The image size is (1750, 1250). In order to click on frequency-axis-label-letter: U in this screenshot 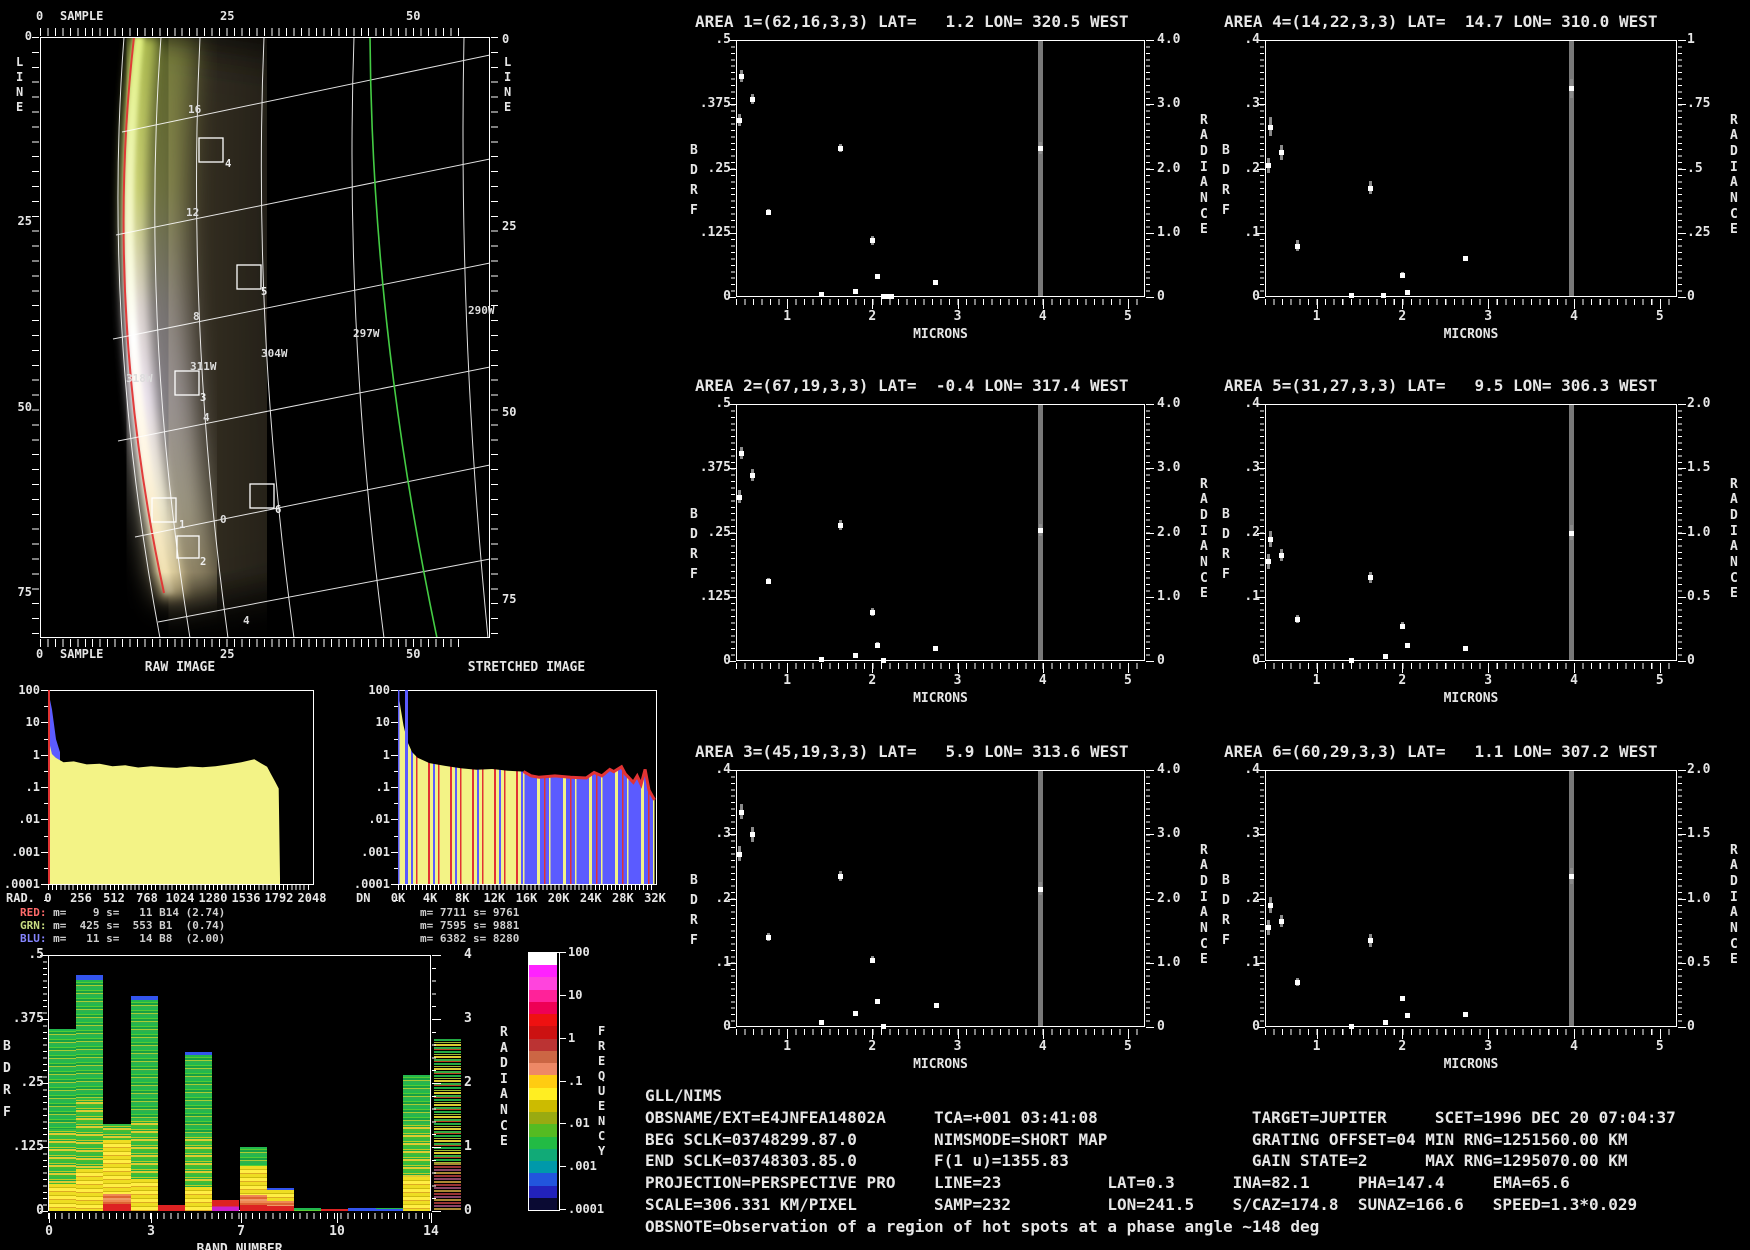, I will do `click(602, 1091)`.